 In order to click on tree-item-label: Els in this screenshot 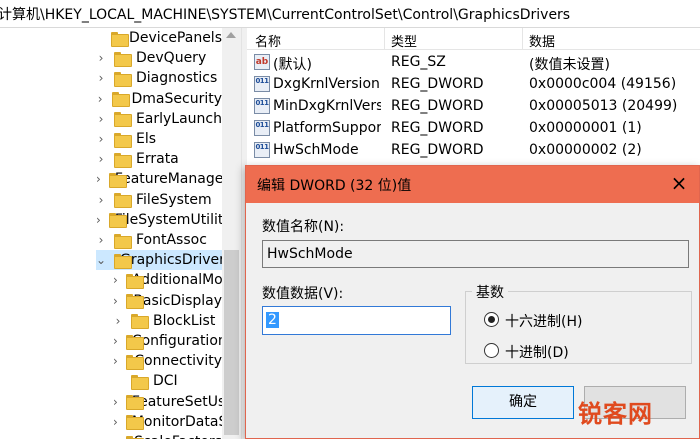, I will do `click(146, 139)`.